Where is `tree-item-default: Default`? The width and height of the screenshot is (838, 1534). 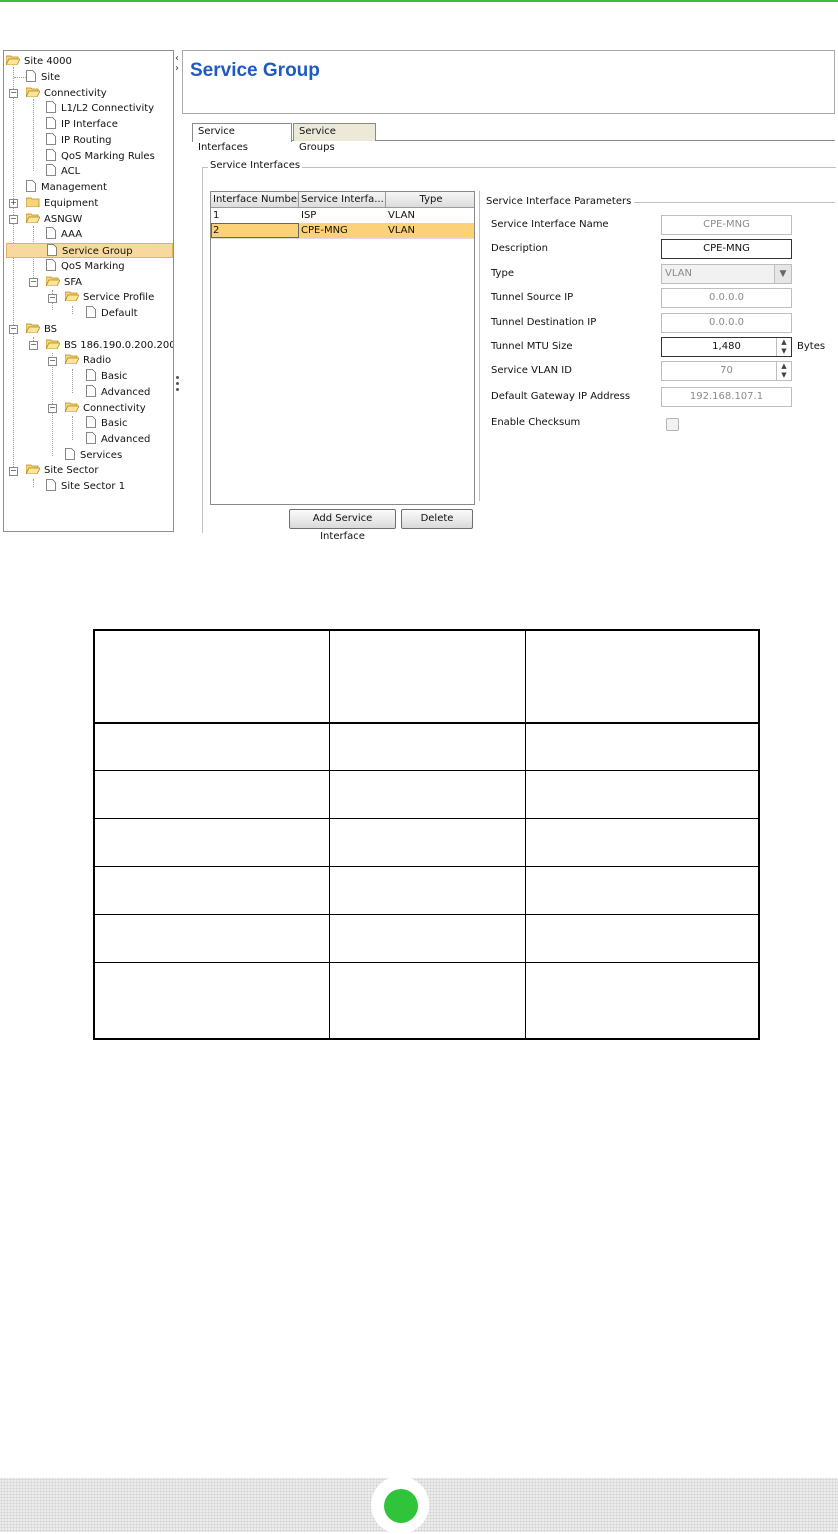
tree-item-default: Default is located at coordinates (112, 313).